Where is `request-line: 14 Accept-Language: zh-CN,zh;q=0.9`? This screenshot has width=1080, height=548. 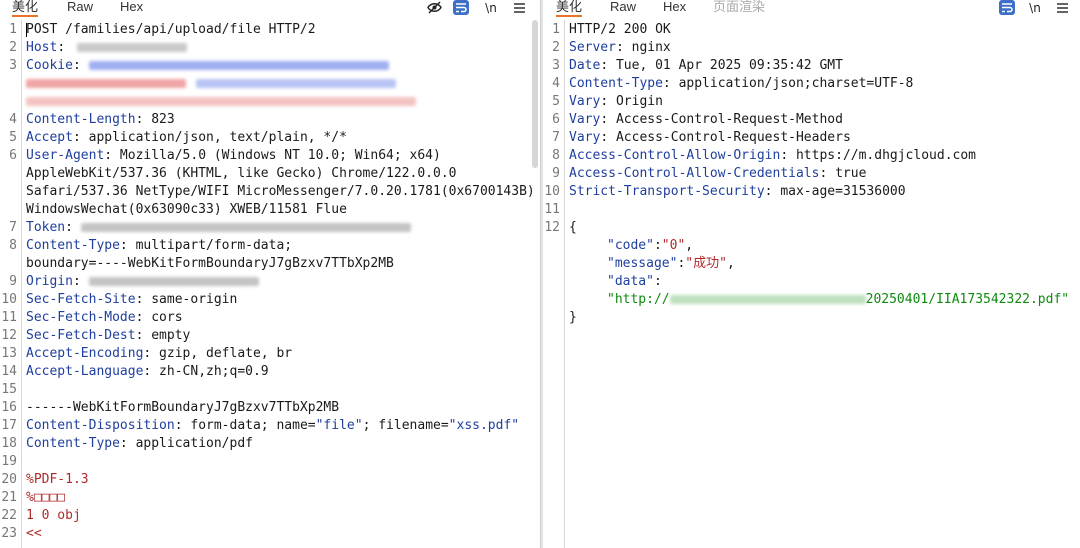 request-line: 14 Accept-Language: zh-CN,zh;q=0.9 is located at coordinates (135, 371).